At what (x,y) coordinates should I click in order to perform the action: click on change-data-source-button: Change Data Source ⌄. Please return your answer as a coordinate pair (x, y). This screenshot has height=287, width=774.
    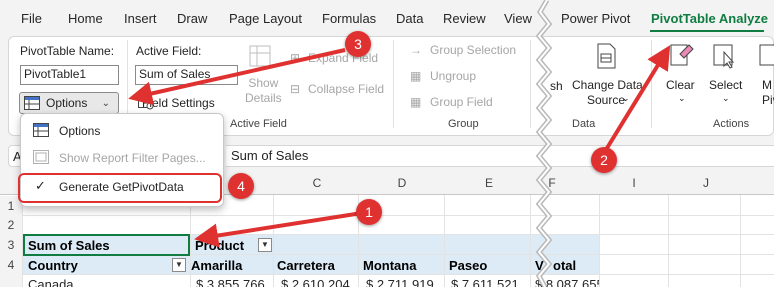
    Looking at the image, I should click on (606, 75).